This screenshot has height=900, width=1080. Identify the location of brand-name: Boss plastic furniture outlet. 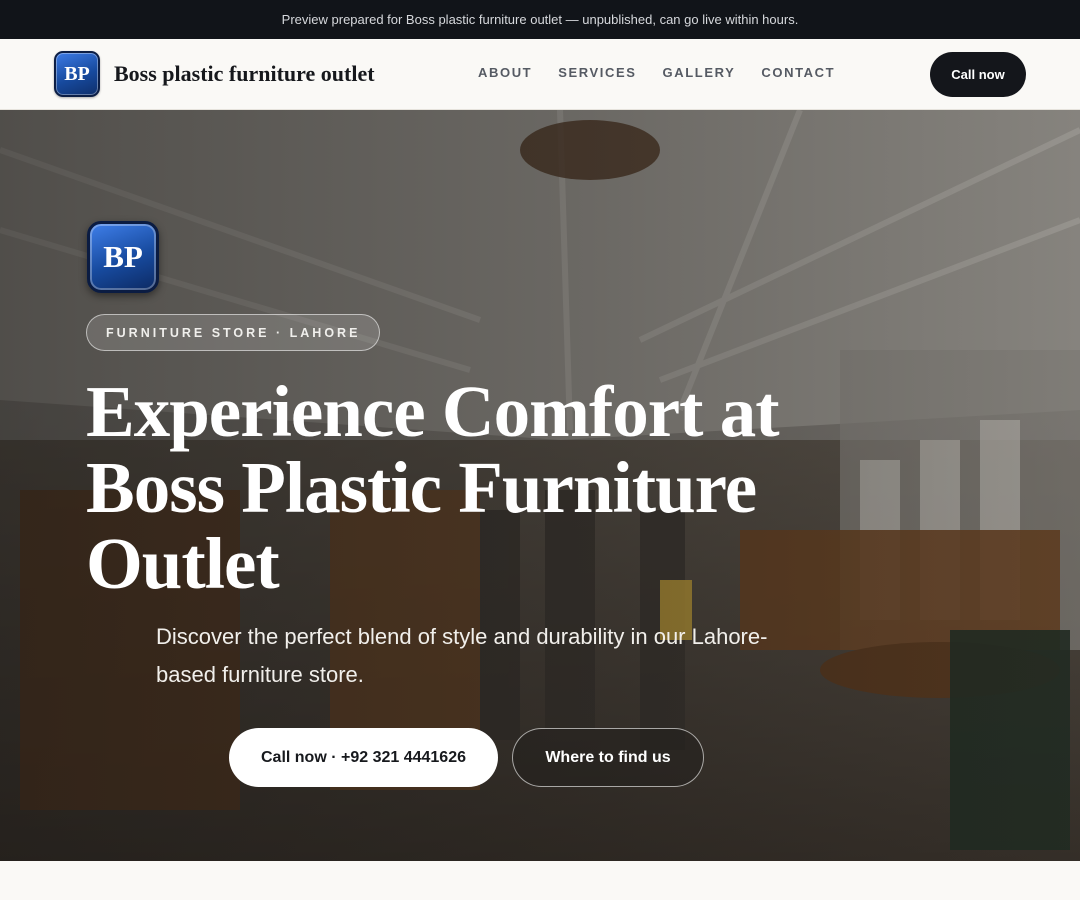
(244, 74).